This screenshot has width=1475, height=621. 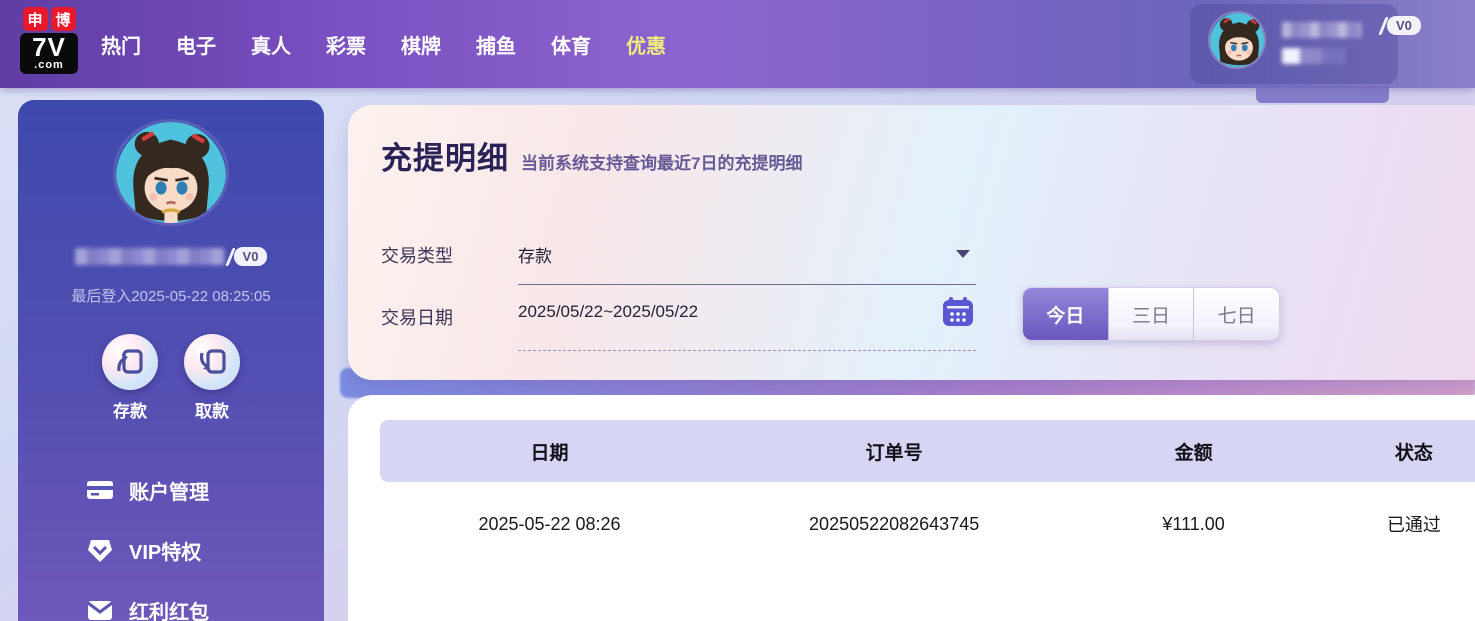 What do you see at coordinates (271, 44) in the screenshot?
I see `nav-item-live: 真人` at bounding box center [271, 44].